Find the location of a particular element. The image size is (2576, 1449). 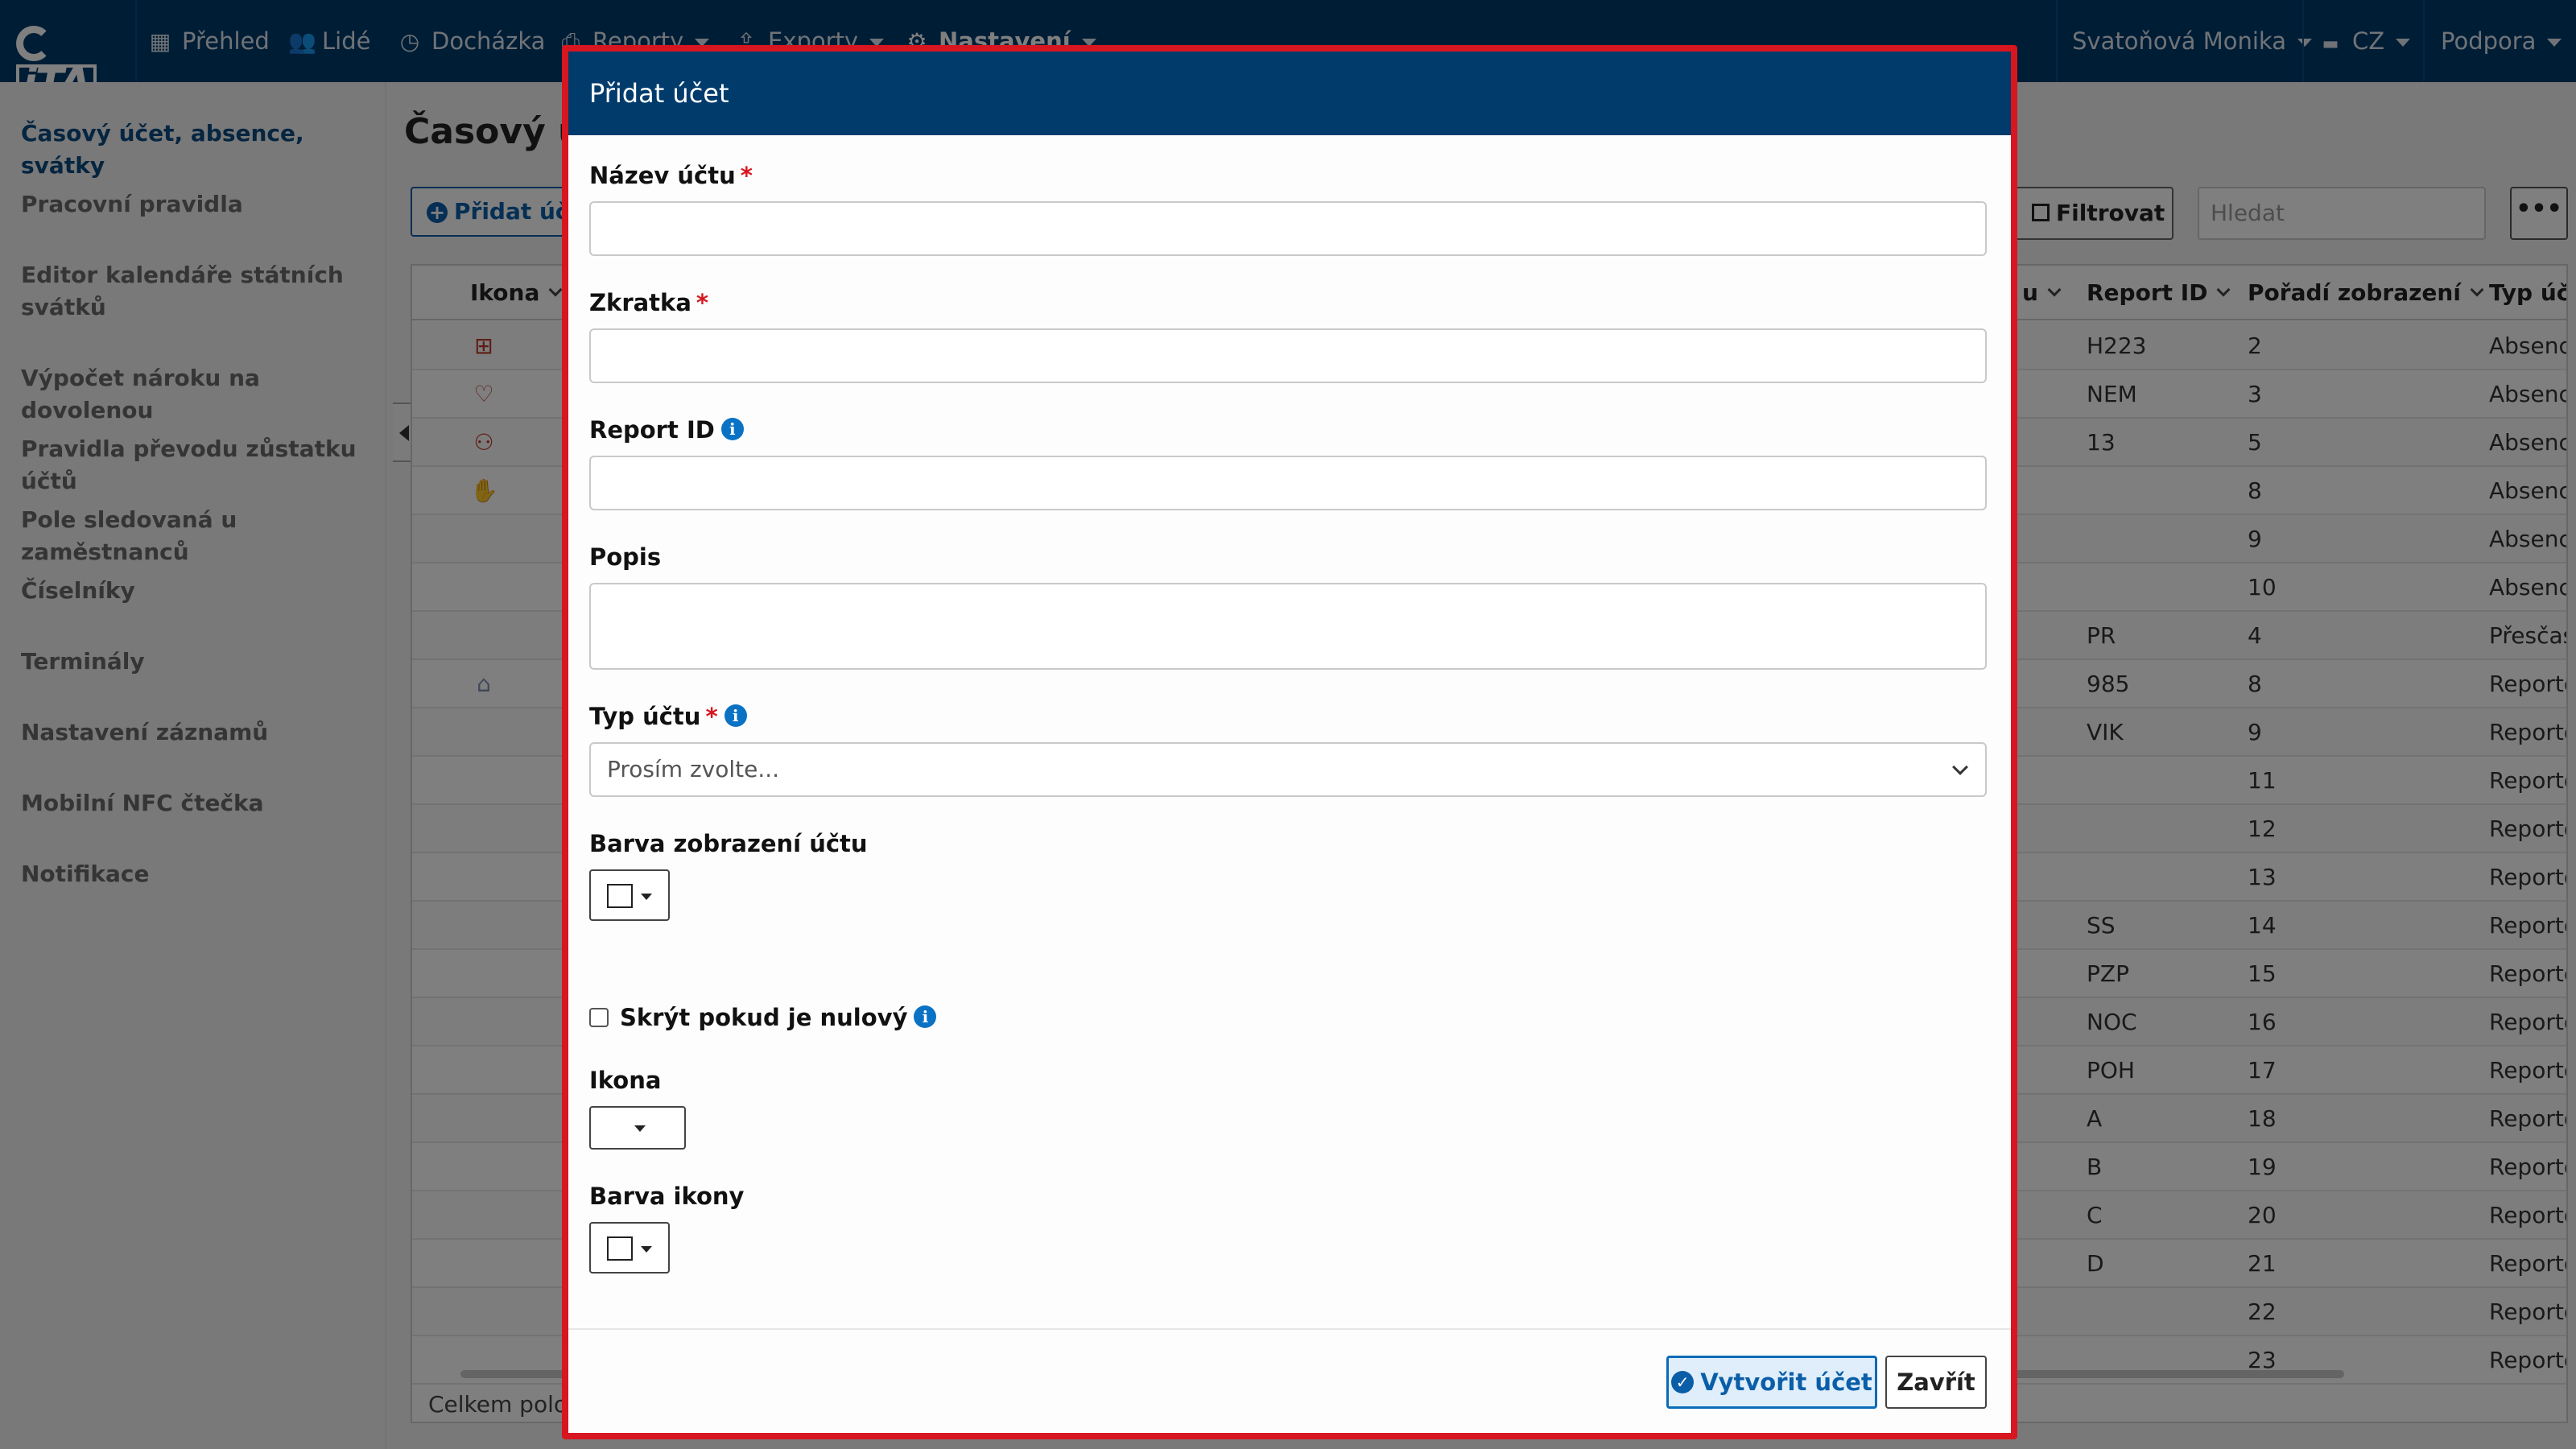

hide-if-zero-checkbox is located at coordinates (599, 1017).